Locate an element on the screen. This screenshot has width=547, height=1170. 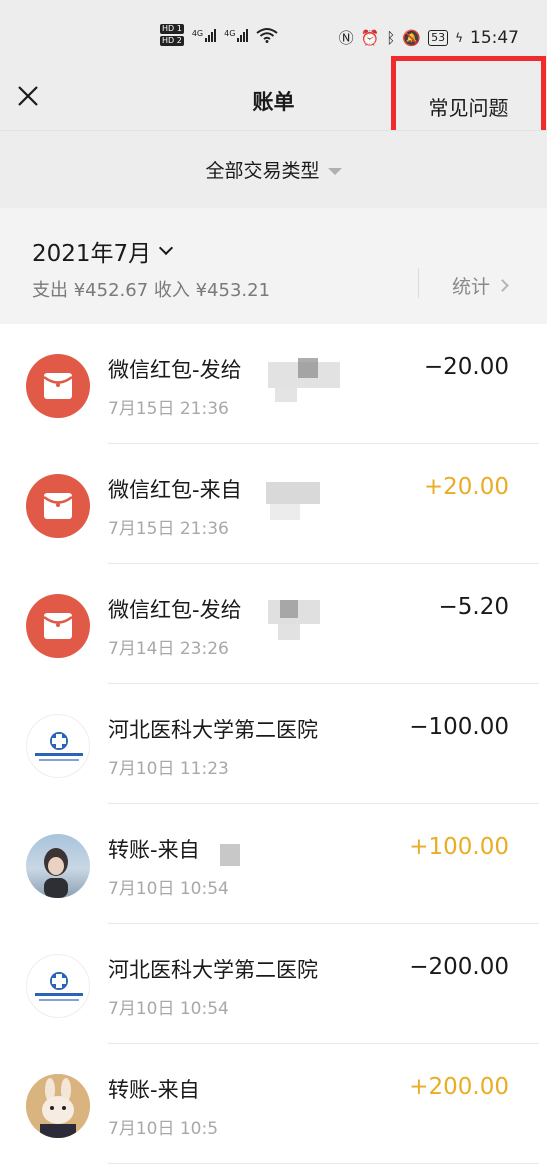
system-indicators: Ⓝ ⏰ ᛒ 🔕 53 ϟ 15:47 is located at coordinates (429, 38).